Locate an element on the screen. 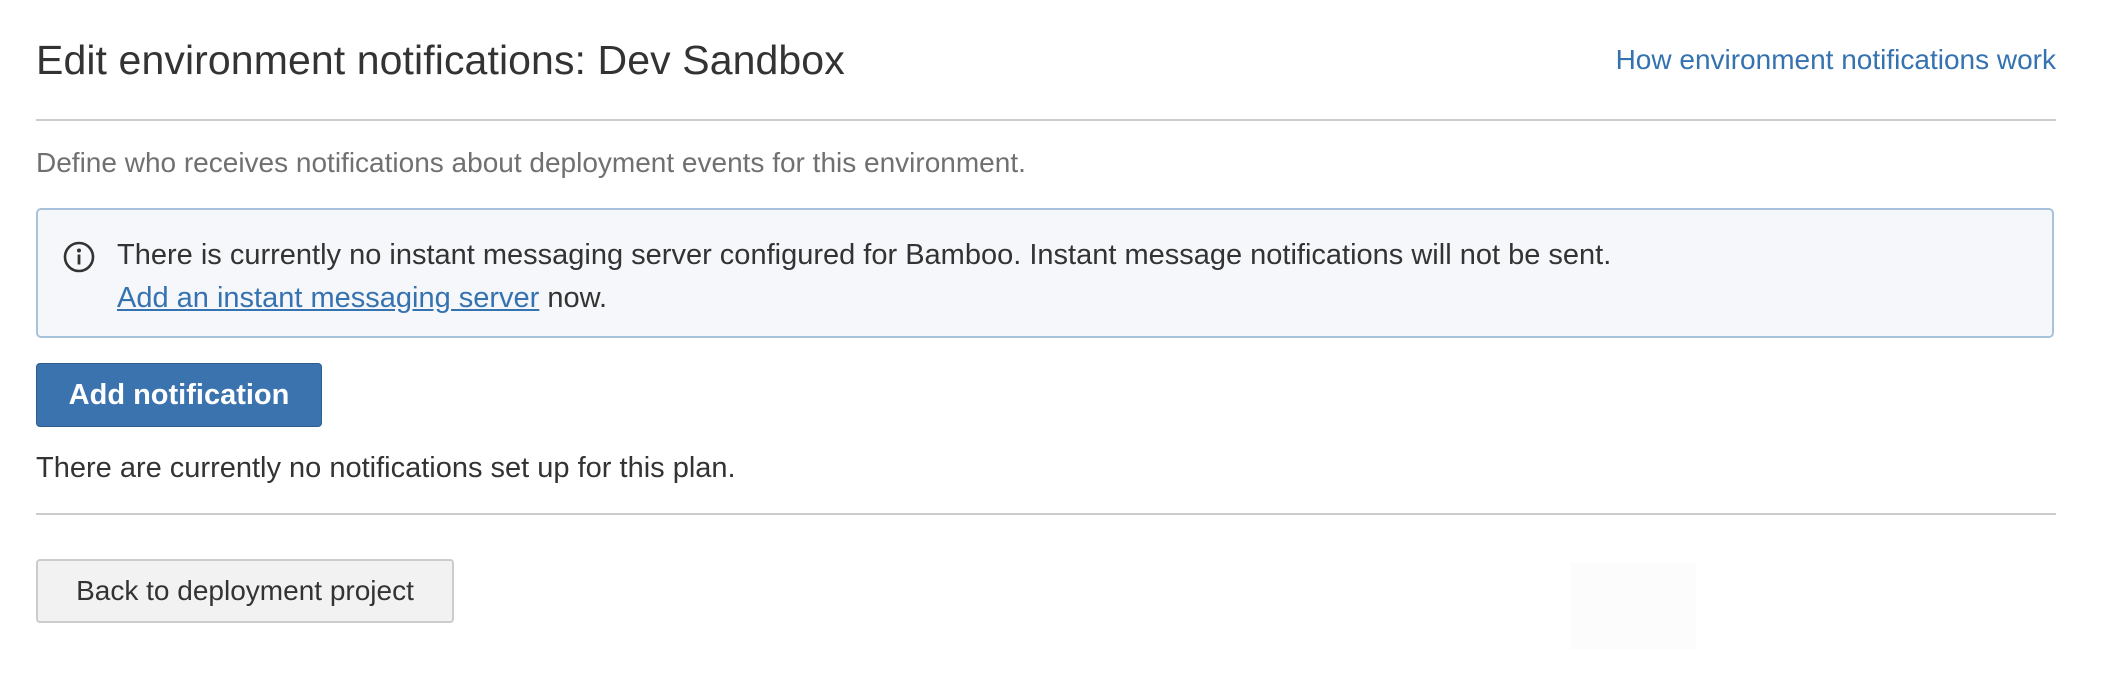 The width and height of the screenshot is (2102, 676). info-message-suffix: now. is located at coordinates (573, 298).